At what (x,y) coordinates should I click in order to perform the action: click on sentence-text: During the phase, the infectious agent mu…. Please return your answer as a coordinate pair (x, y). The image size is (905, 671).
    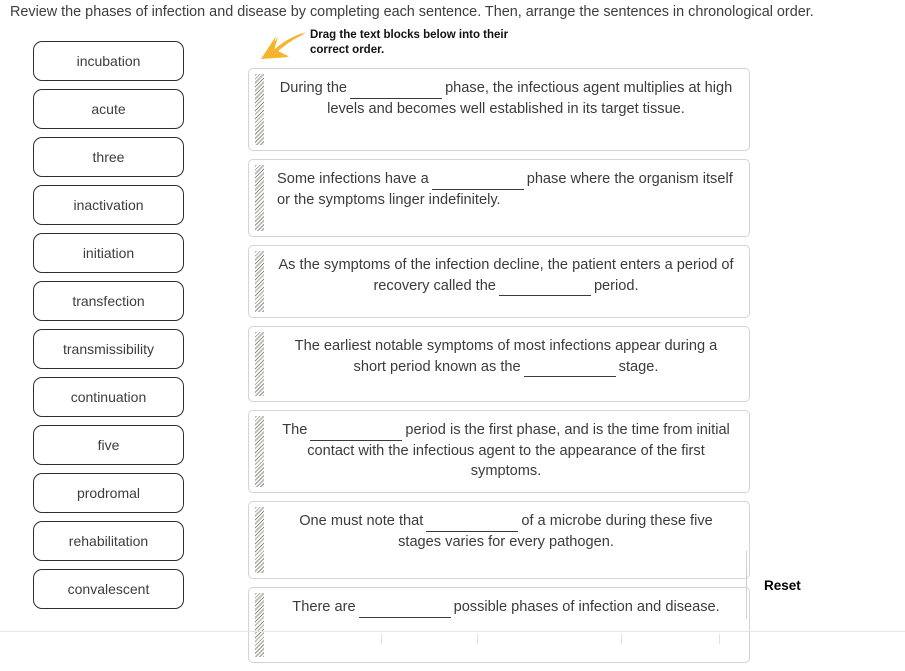
    Looking at the image, I should click on (499, 98).